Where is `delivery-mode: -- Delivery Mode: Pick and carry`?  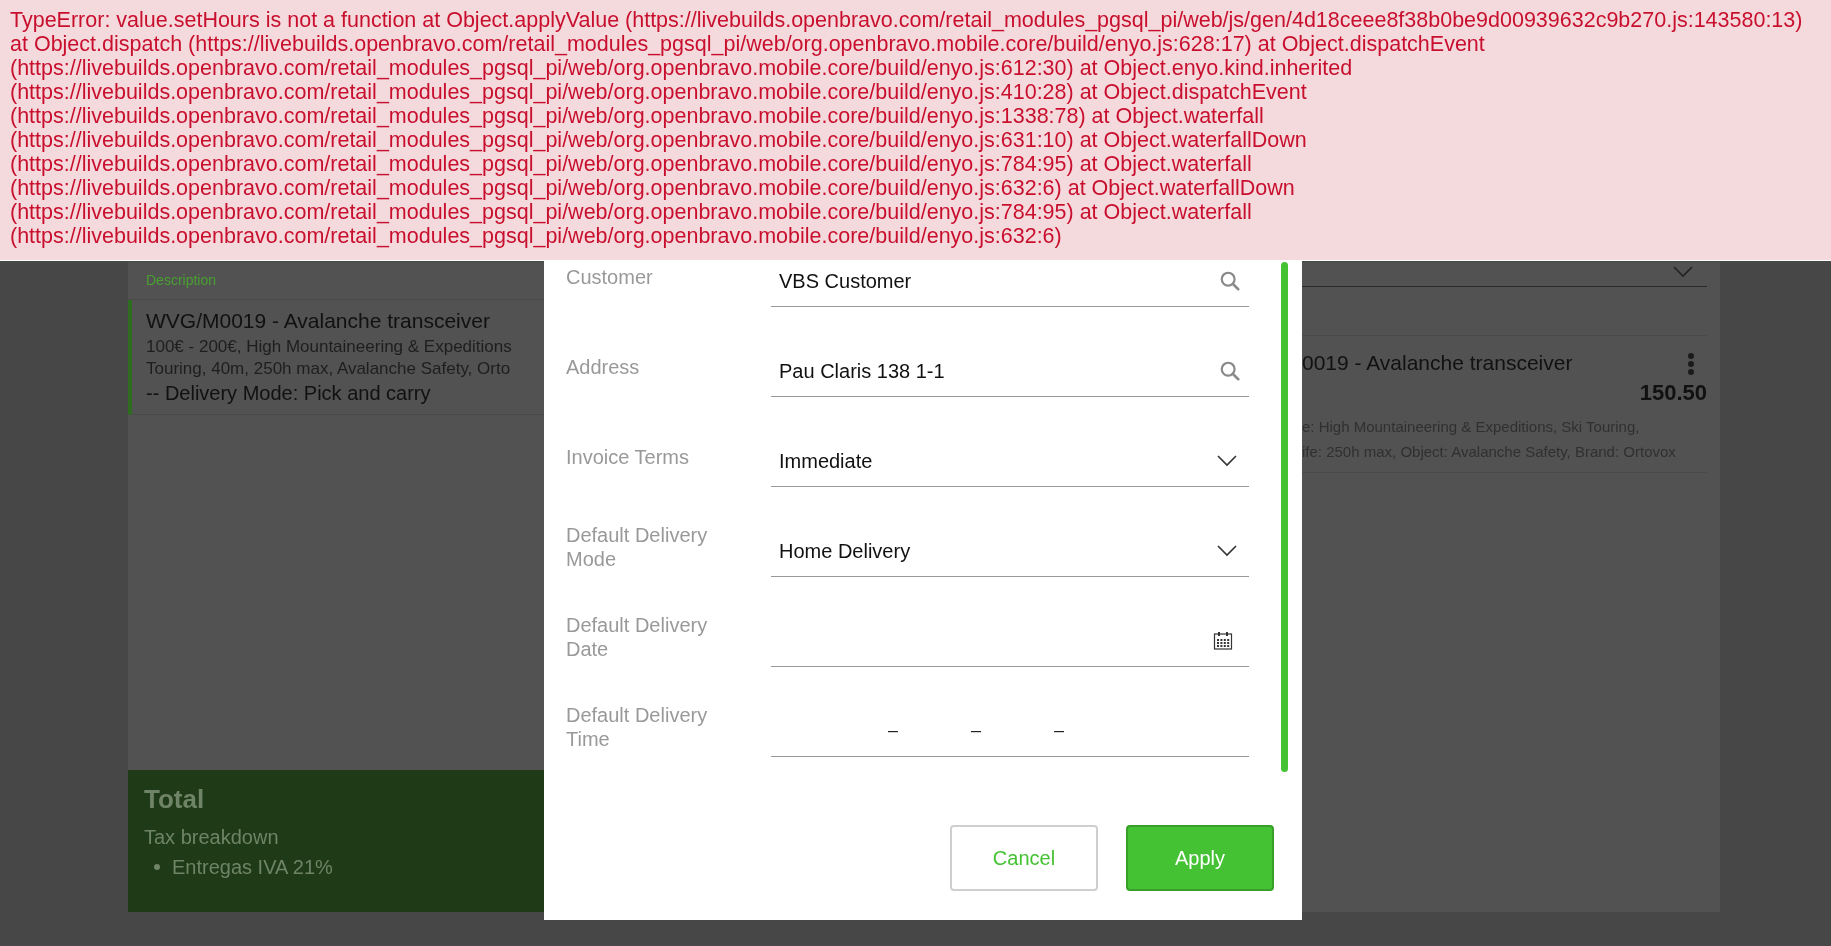
delivery-mode: -- Delivery Mode: Pick and carry is located at coordinates (289, 393).